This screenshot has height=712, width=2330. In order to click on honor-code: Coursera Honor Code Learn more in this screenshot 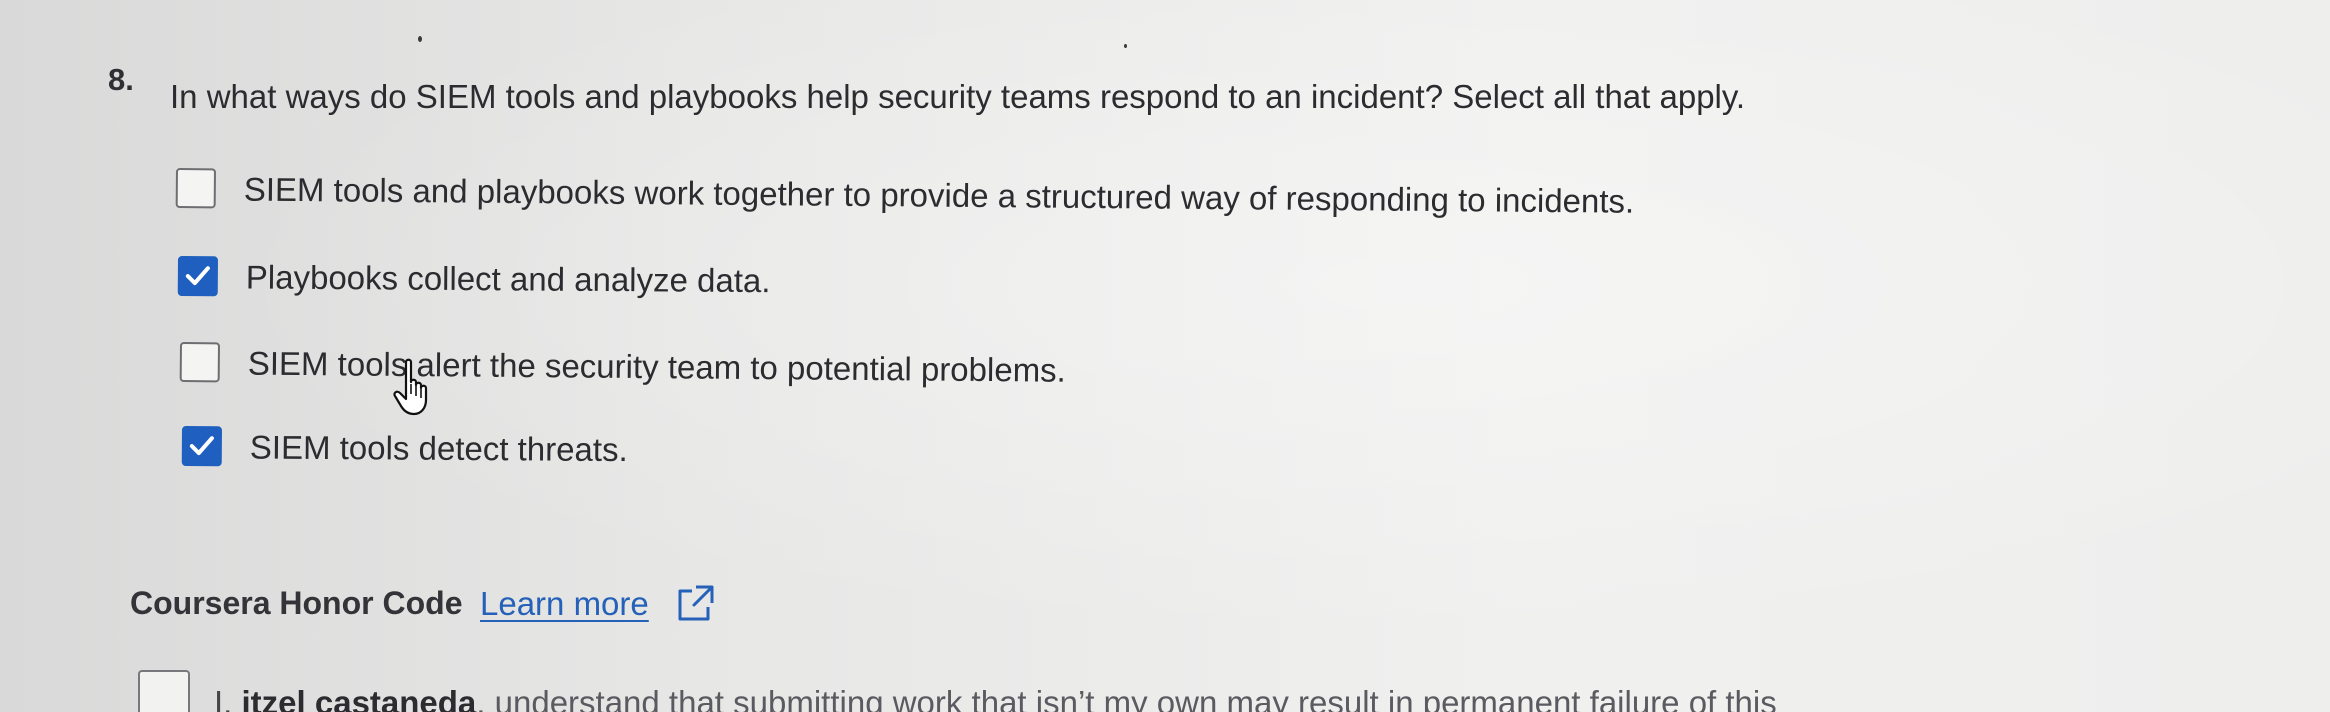, I will do `click(490, 608)`.